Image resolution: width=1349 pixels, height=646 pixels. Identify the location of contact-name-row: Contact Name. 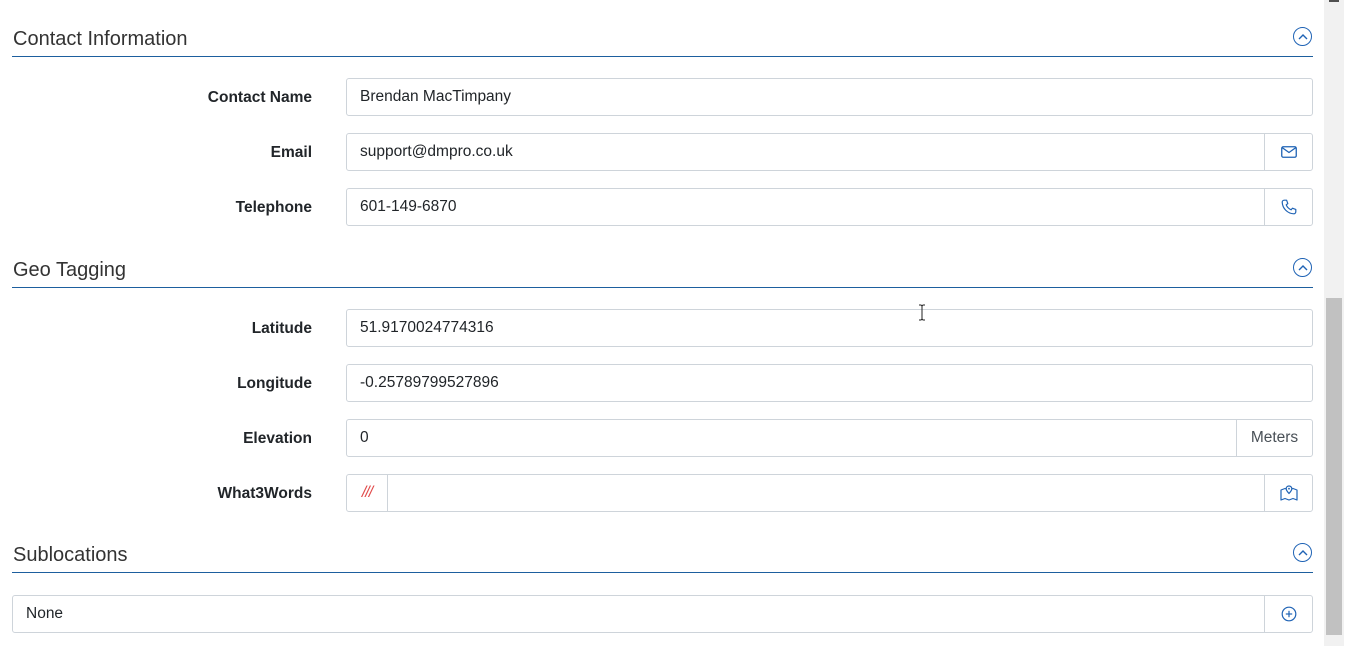
(662, 97).